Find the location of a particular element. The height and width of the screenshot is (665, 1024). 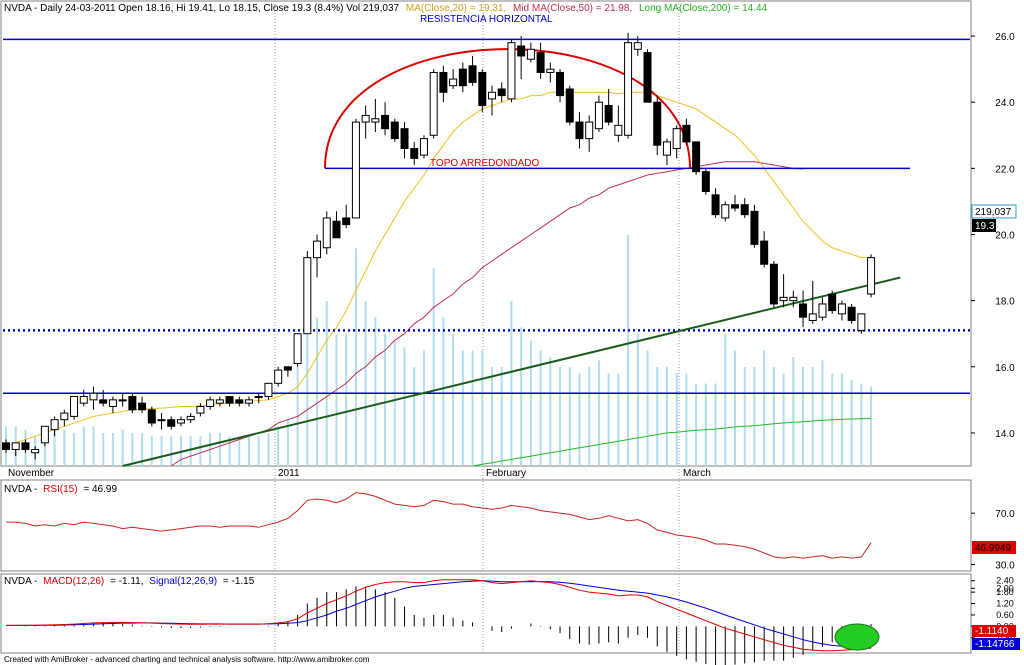

close-tag: 19.3 is located at coordinates (985, 226).